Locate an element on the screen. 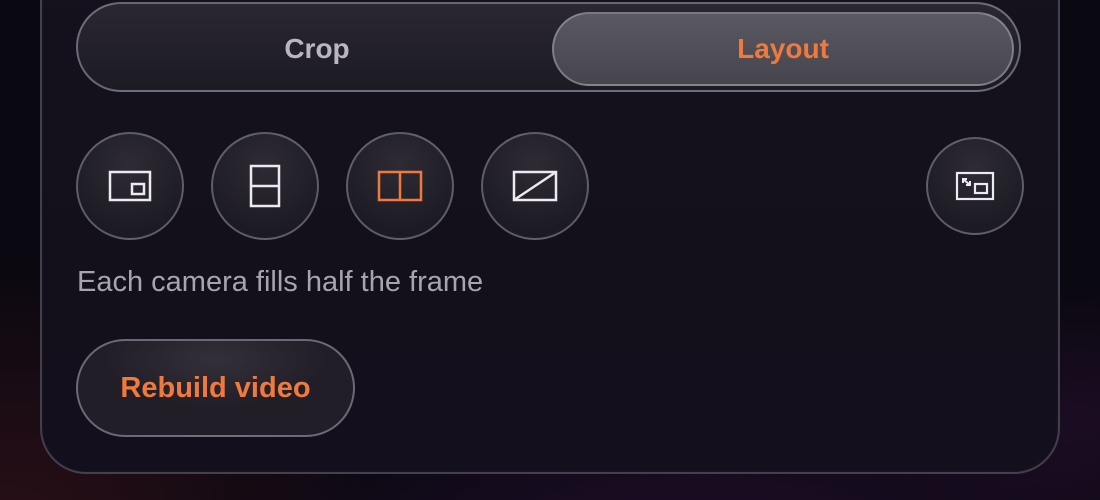 The width and height of the screenshot is (1100, 500). tab-layout: Layout is located at coordinates (783, 49).